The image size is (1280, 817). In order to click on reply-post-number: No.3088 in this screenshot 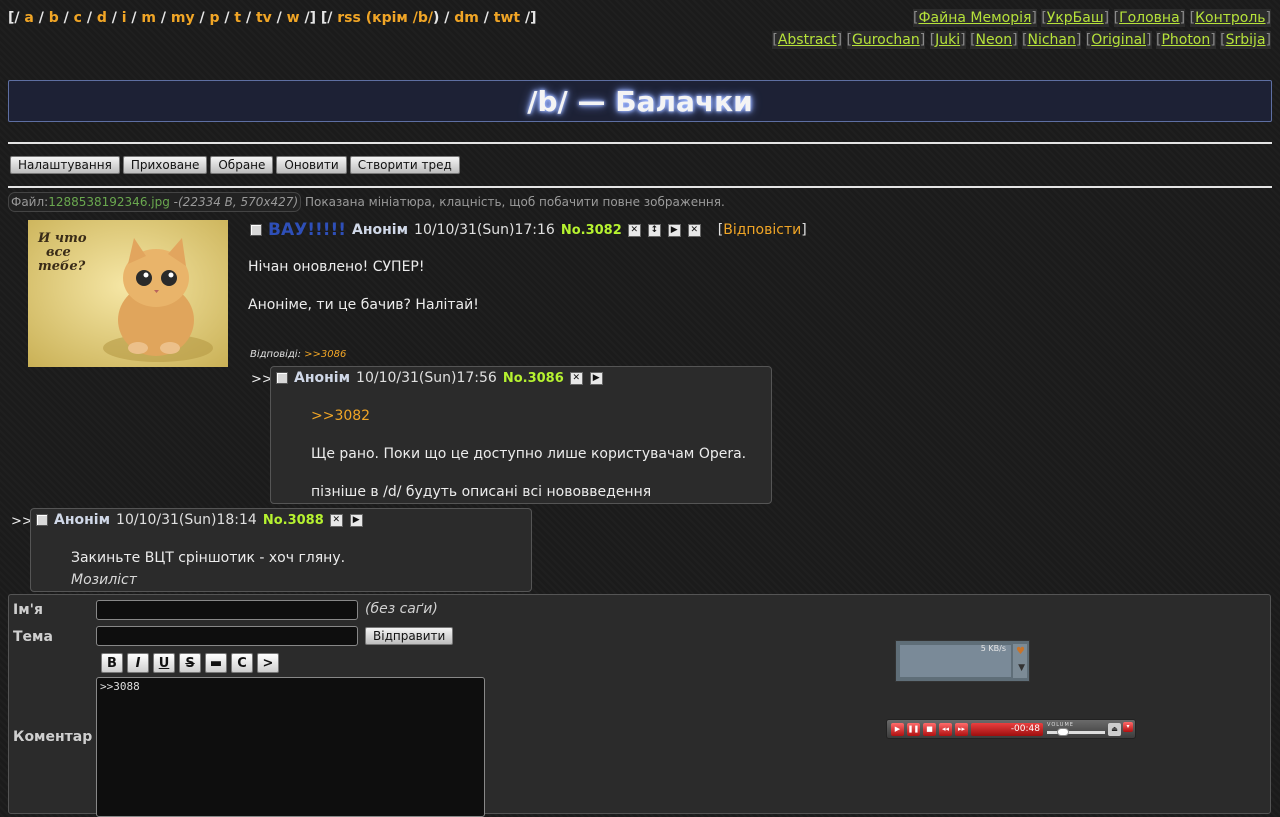, I will do `click(293, 520)`.